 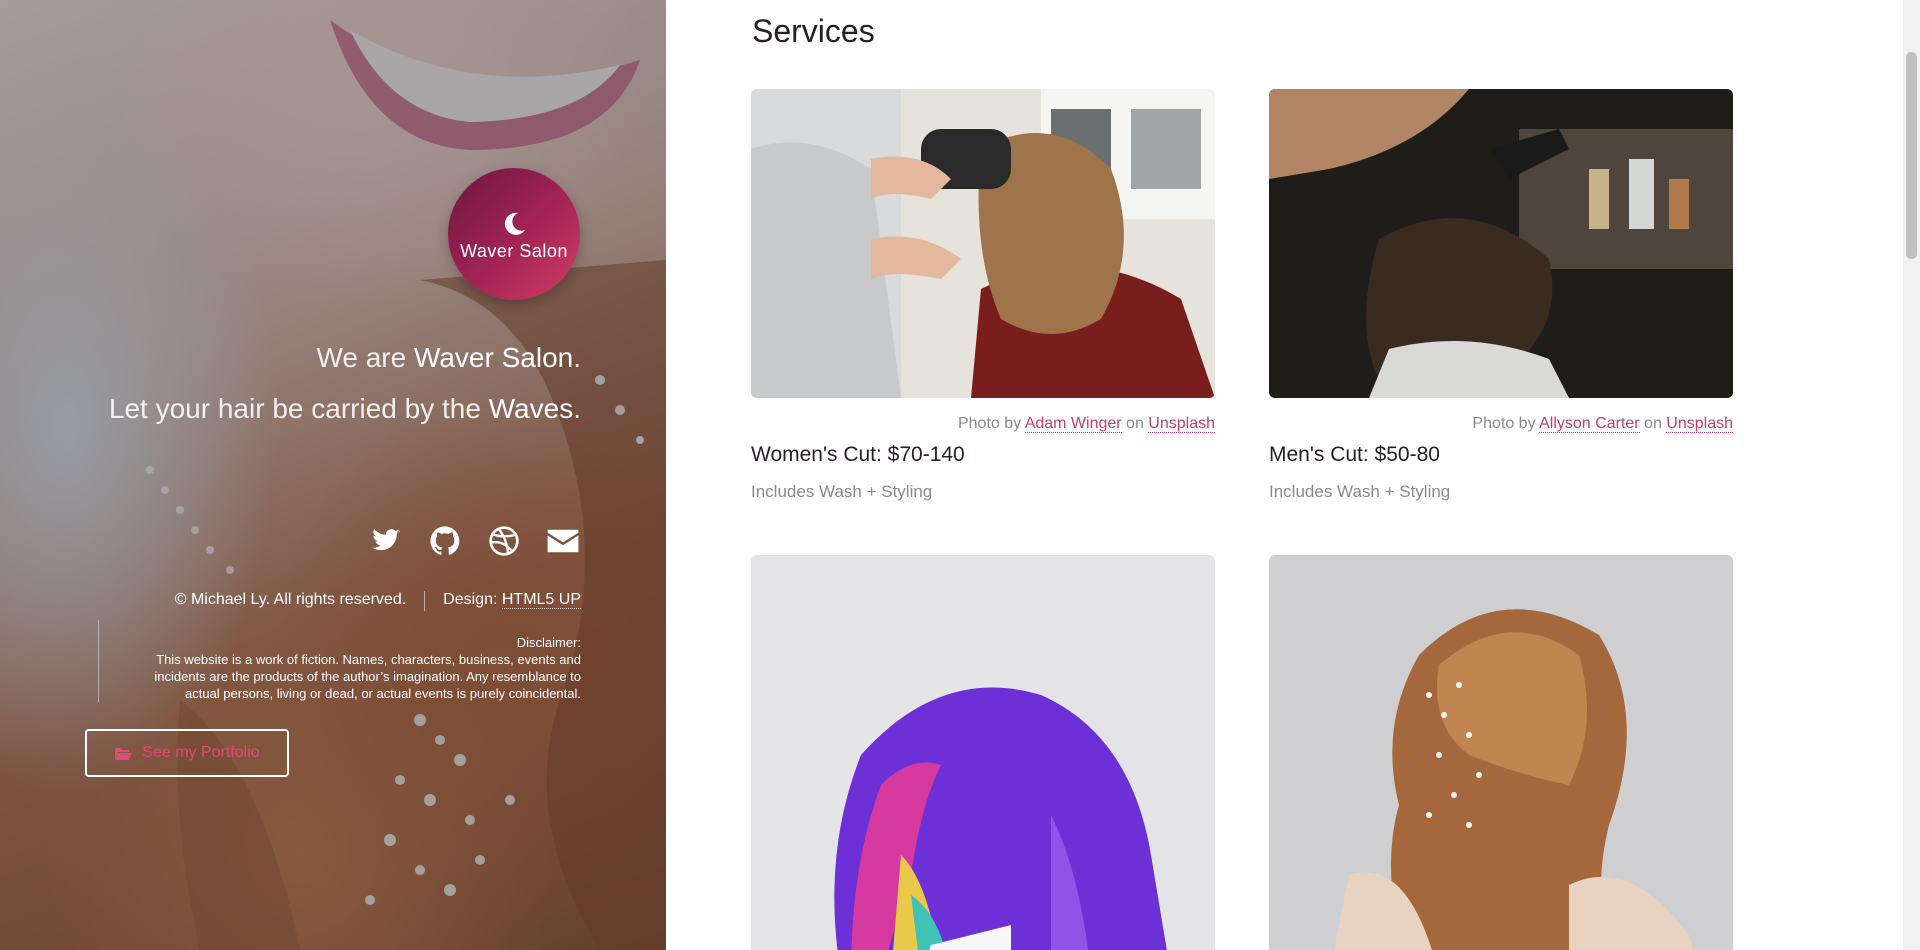 What do you see at coordinates (1501, 243) in the screenshot?
I see `mens-cut-photo` at bounding box center [1501, 243].